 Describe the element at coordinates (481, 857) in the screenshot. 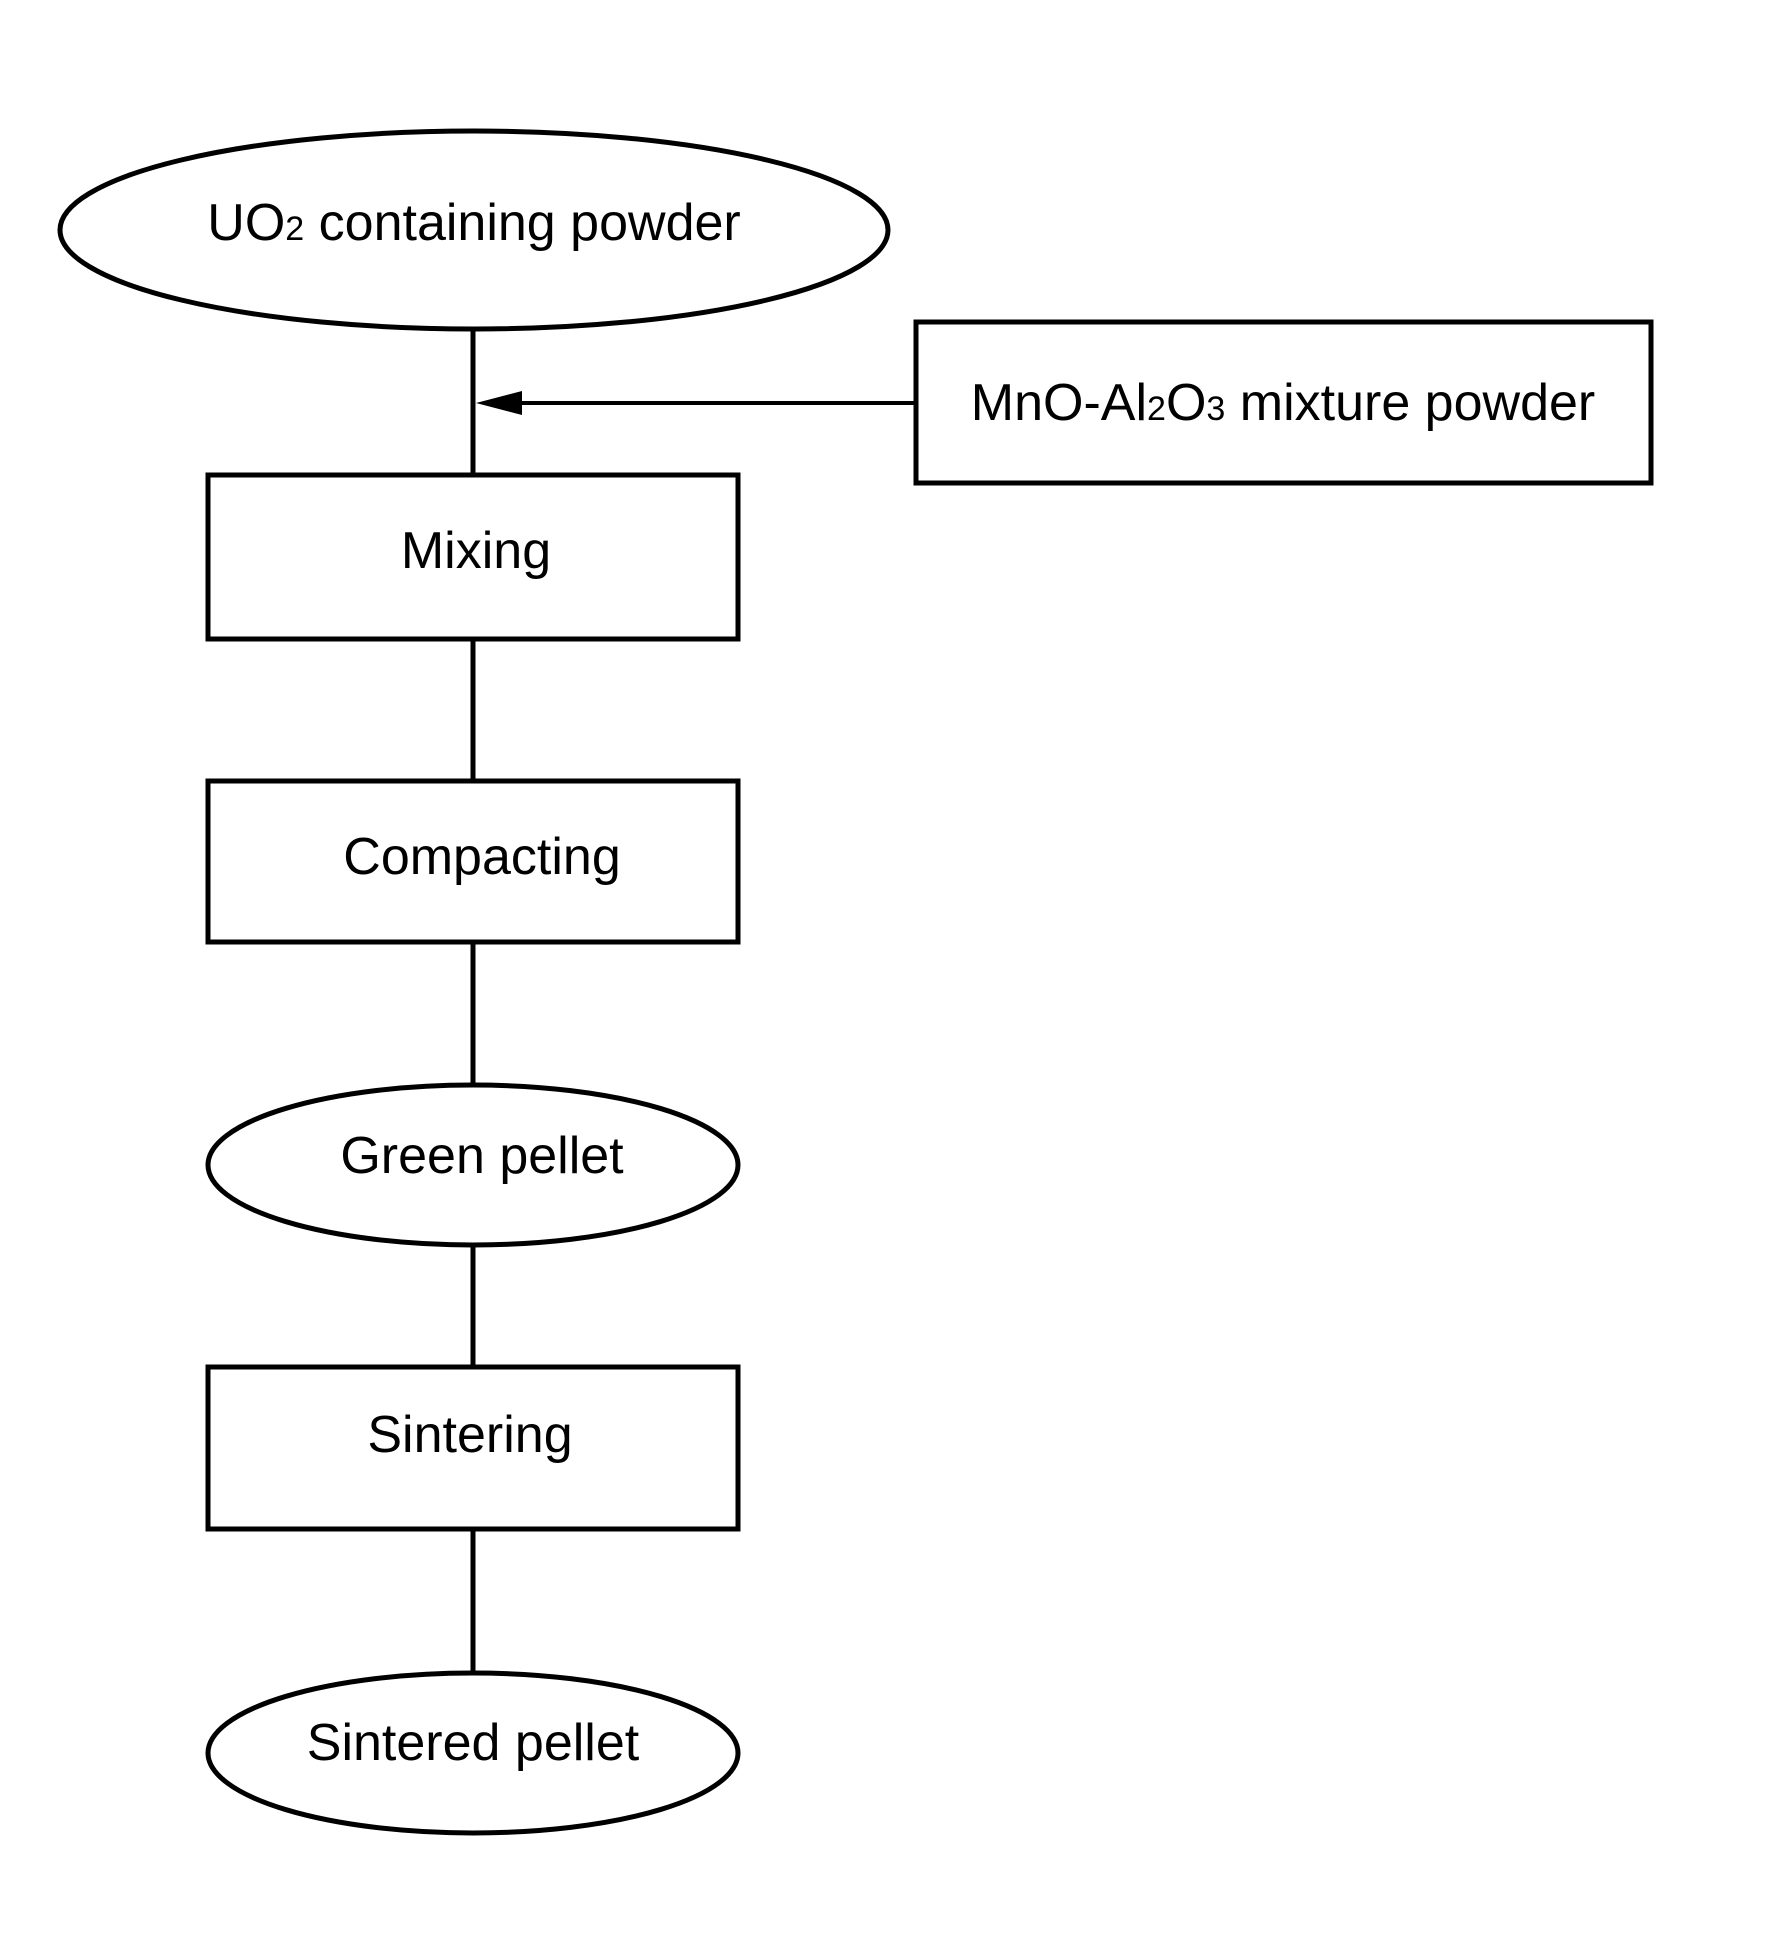

I see `node-compacting-label: Compacting` at that location.